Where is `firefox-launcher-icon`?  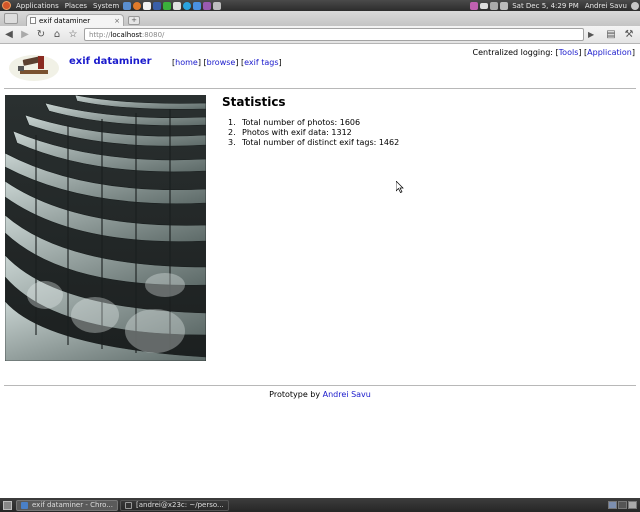
firefox-launcher-icon is located at coordinates (137, 5).